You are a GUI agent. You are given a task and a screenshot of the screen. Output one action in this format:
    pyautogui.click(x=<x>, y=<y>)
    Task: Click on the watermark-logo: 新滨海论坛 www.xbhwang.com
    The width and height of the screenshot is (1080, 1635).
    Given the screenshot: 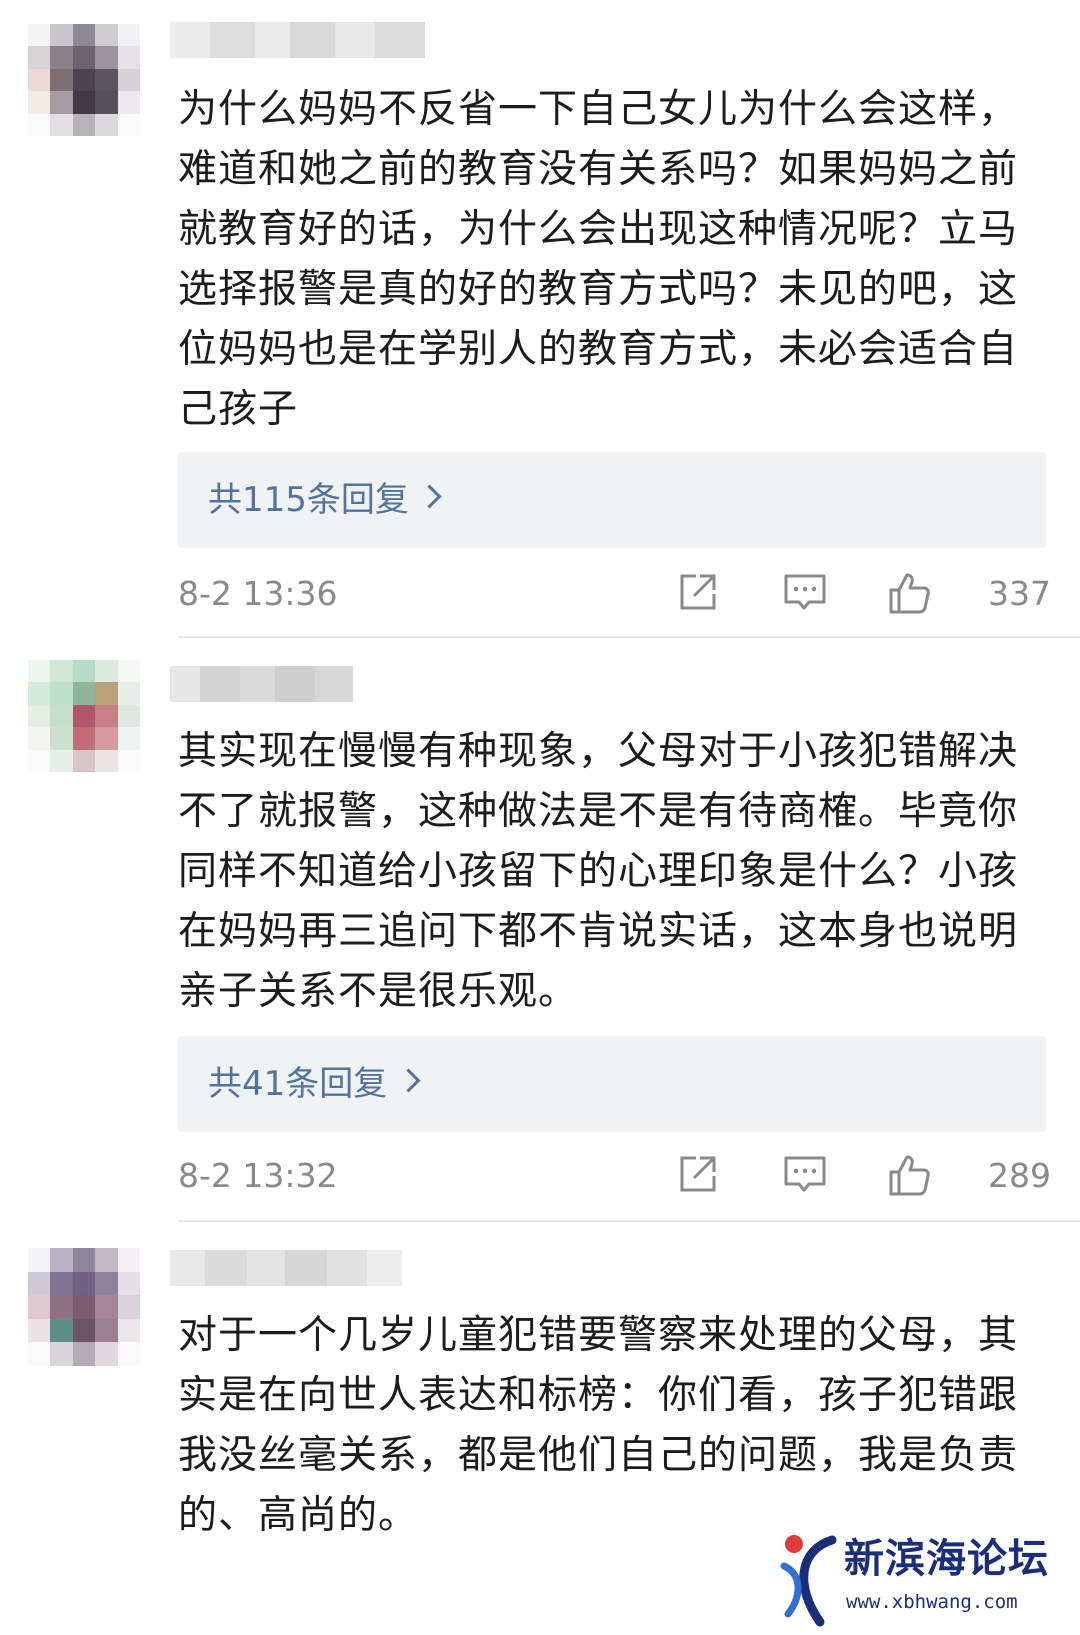 What is the action you would take?
    pyautogui.click(x=930, y=1582)
    